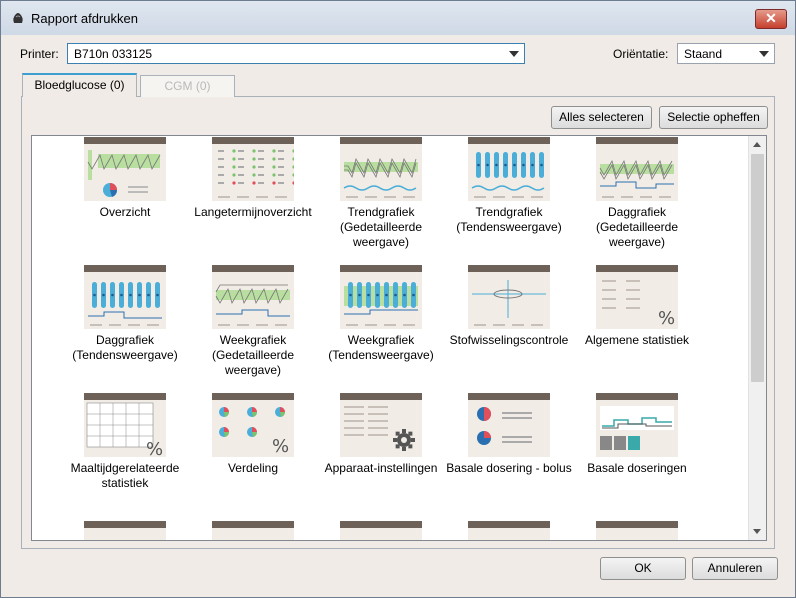  I want to click on report-tile: Langetermijnoverzicht, so click(253, 178).